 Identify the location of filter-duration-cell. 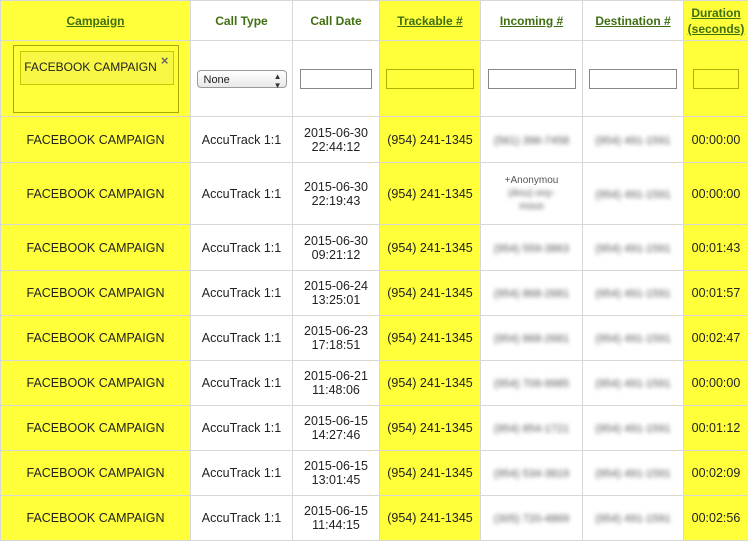
(716, 79).